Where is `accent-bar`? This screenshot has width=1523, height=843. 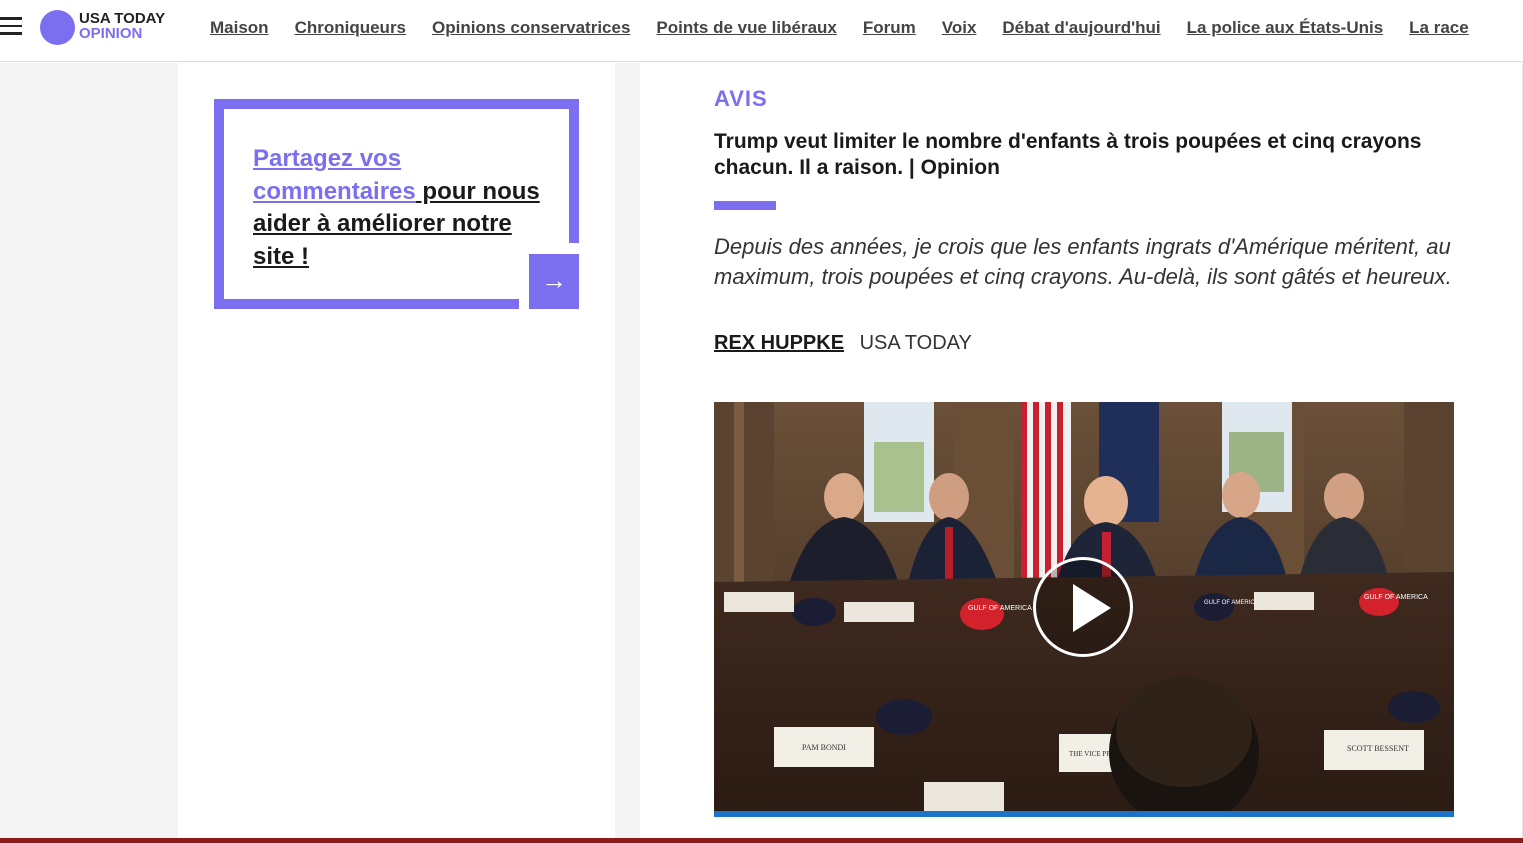 accent-bar is located at coordinates (745, 205).